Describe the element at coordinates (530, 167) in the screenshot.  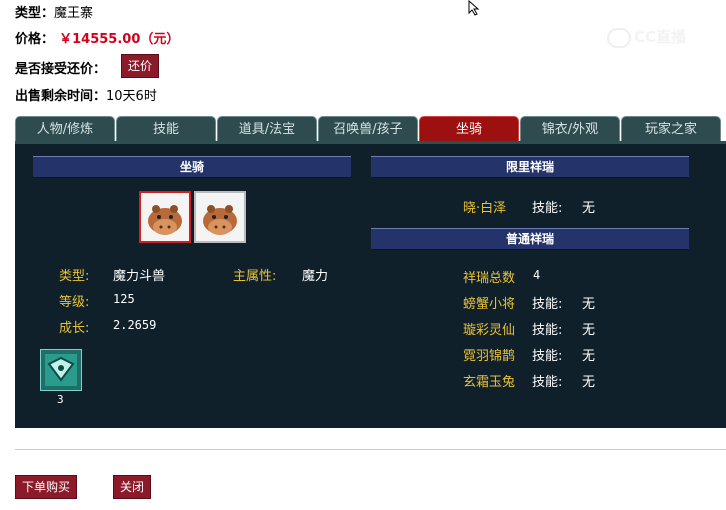
I see `limited-header: 限里祥瑞` at that location.